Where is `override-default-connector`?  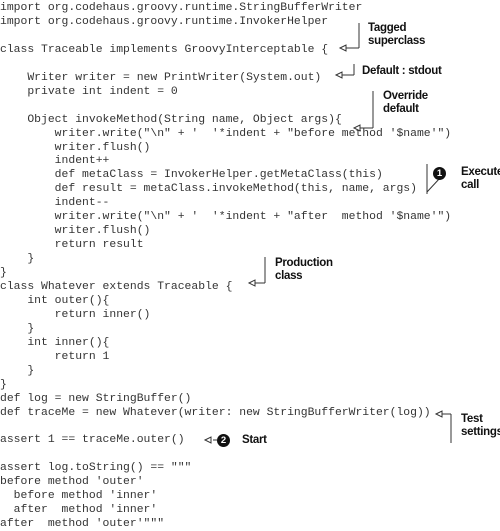
override-default-connector is located at coordinates (363, 111).